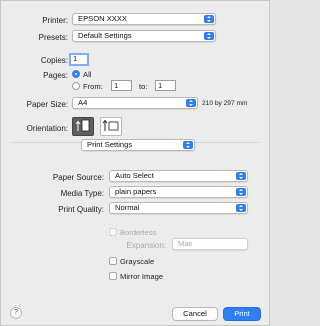 The height and width of the screenshot is (326, 320). I want to click on print-quality-label: Print Quality:, so click(81, 209).